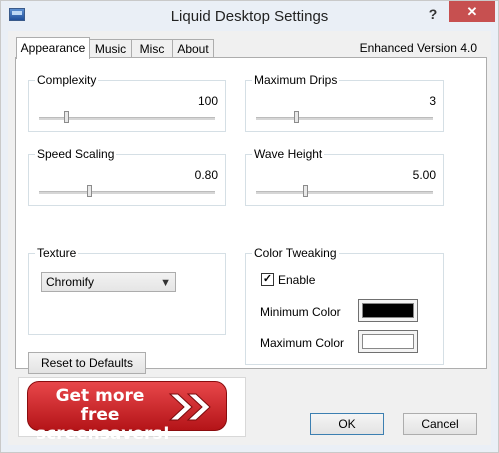  Describe the element at coordinates (344, 192) in the screenshot. I see `wave-height-slider-track` at that location.